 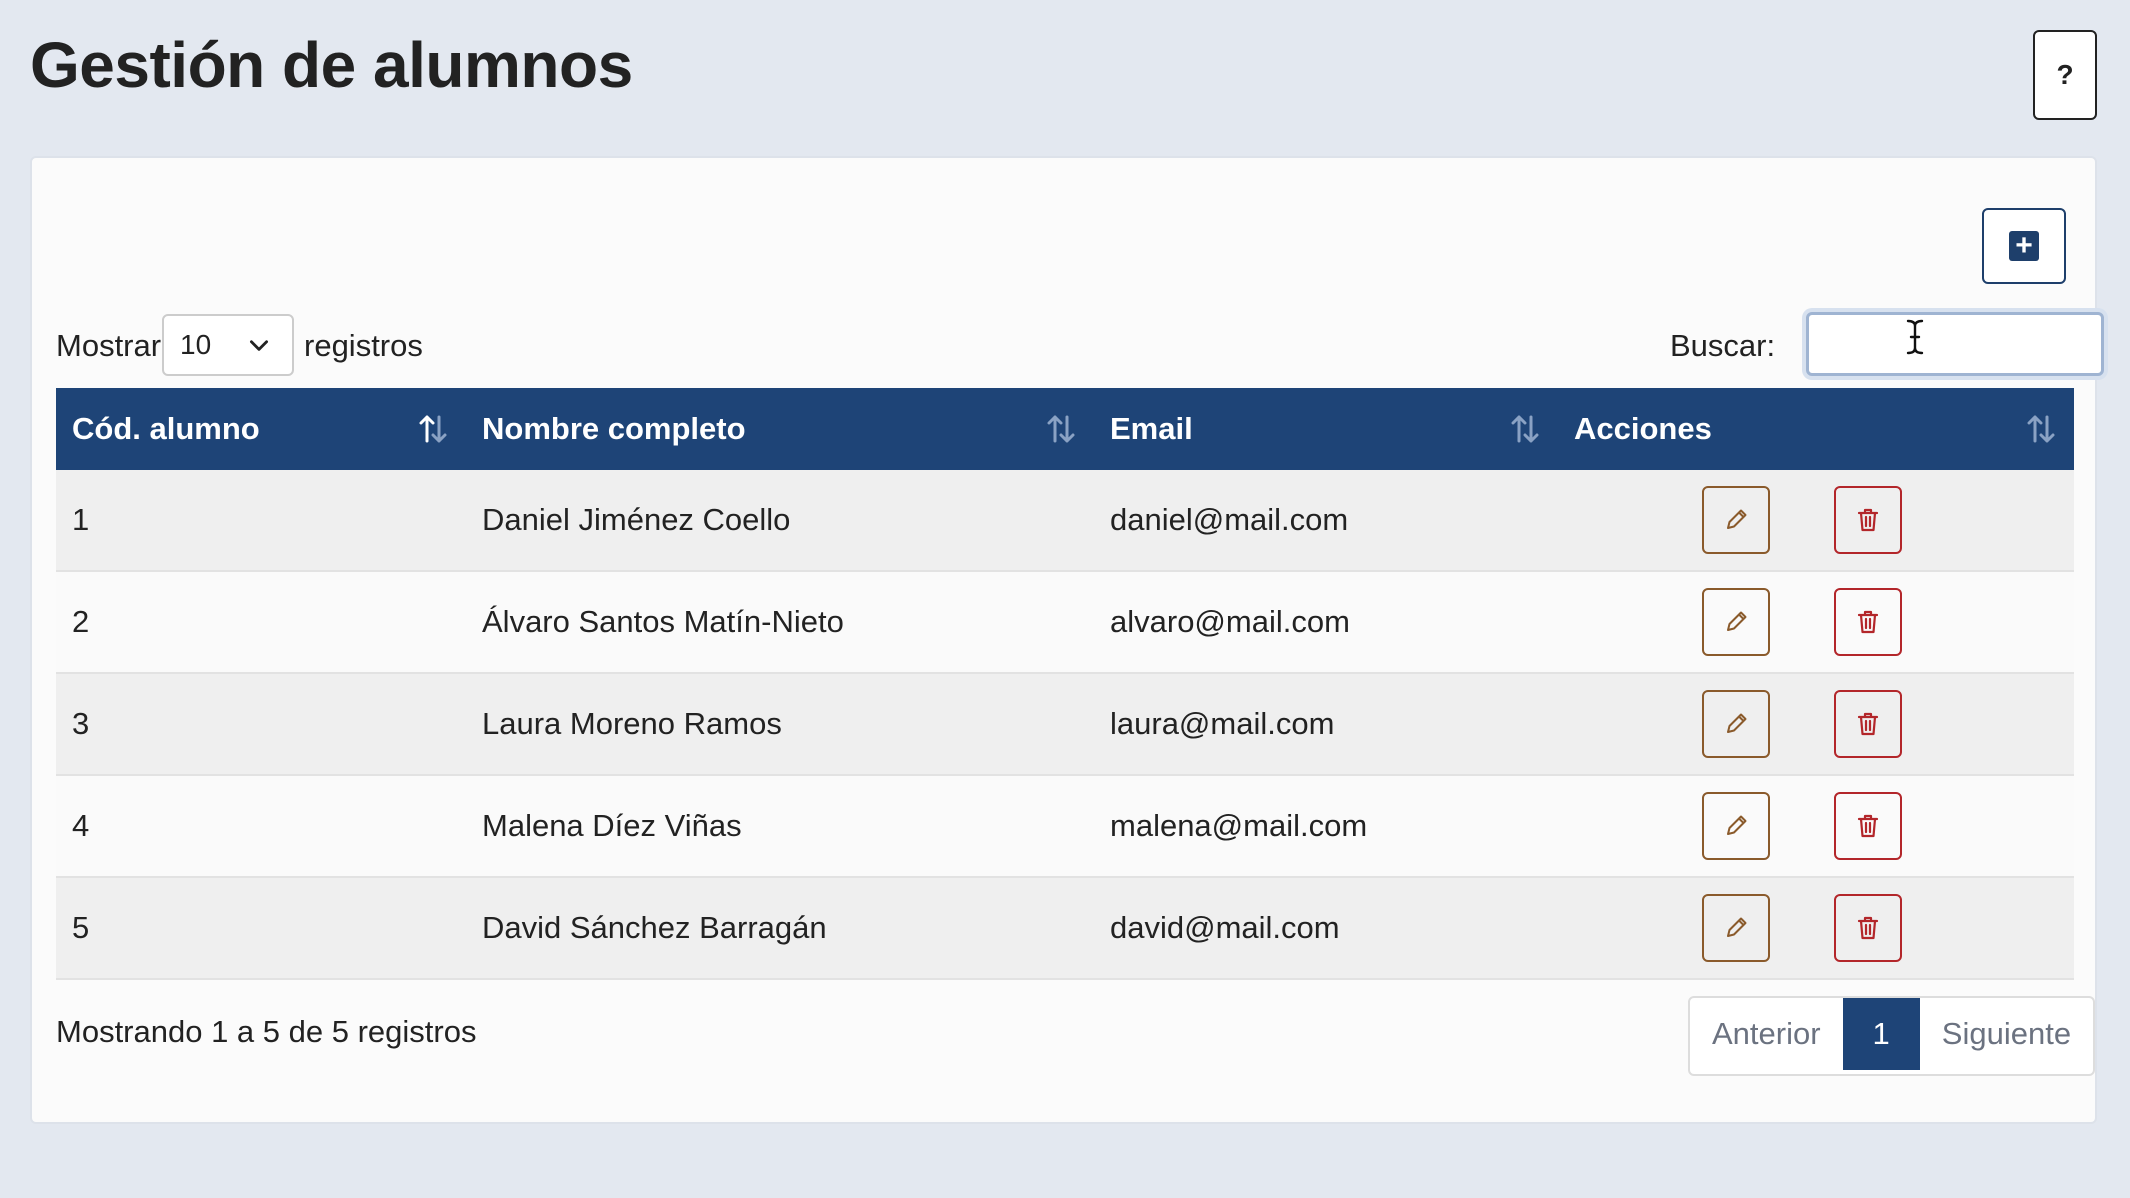 What do you see at coordinates (780, 622) in the screenshot?
I see `cell-name: Álvaro Santos Matín-Nieto` at bounding box center [780, 622].